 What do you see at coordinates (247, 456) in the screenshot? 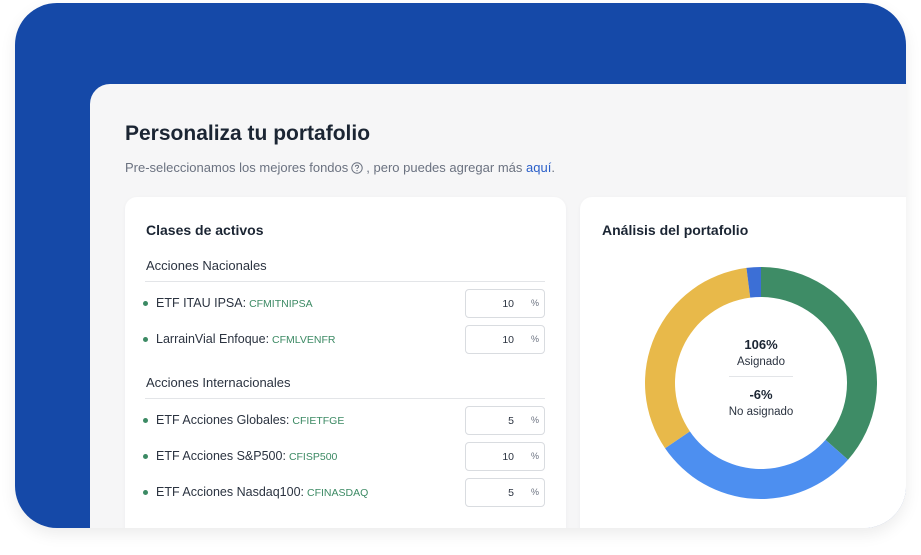
I see `fund-name: ETF Acciones S&P500: CFISP500` at bounding box center [247, 456].